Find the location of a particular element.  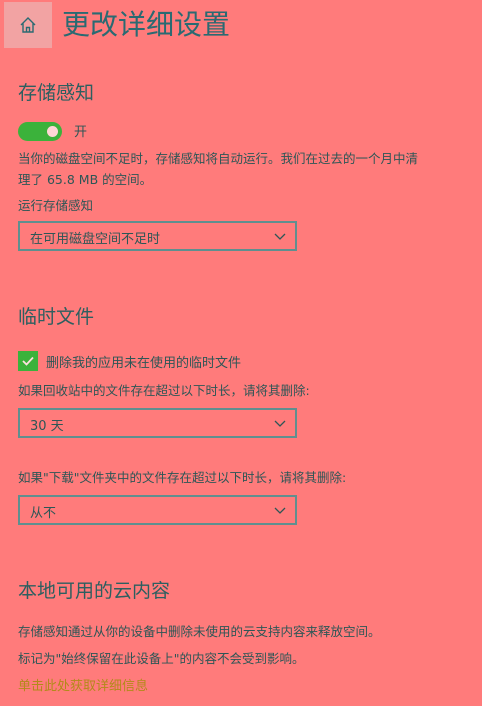

run-storage-sense-label: 运行存储感知 is located at coordinates (56, 205).